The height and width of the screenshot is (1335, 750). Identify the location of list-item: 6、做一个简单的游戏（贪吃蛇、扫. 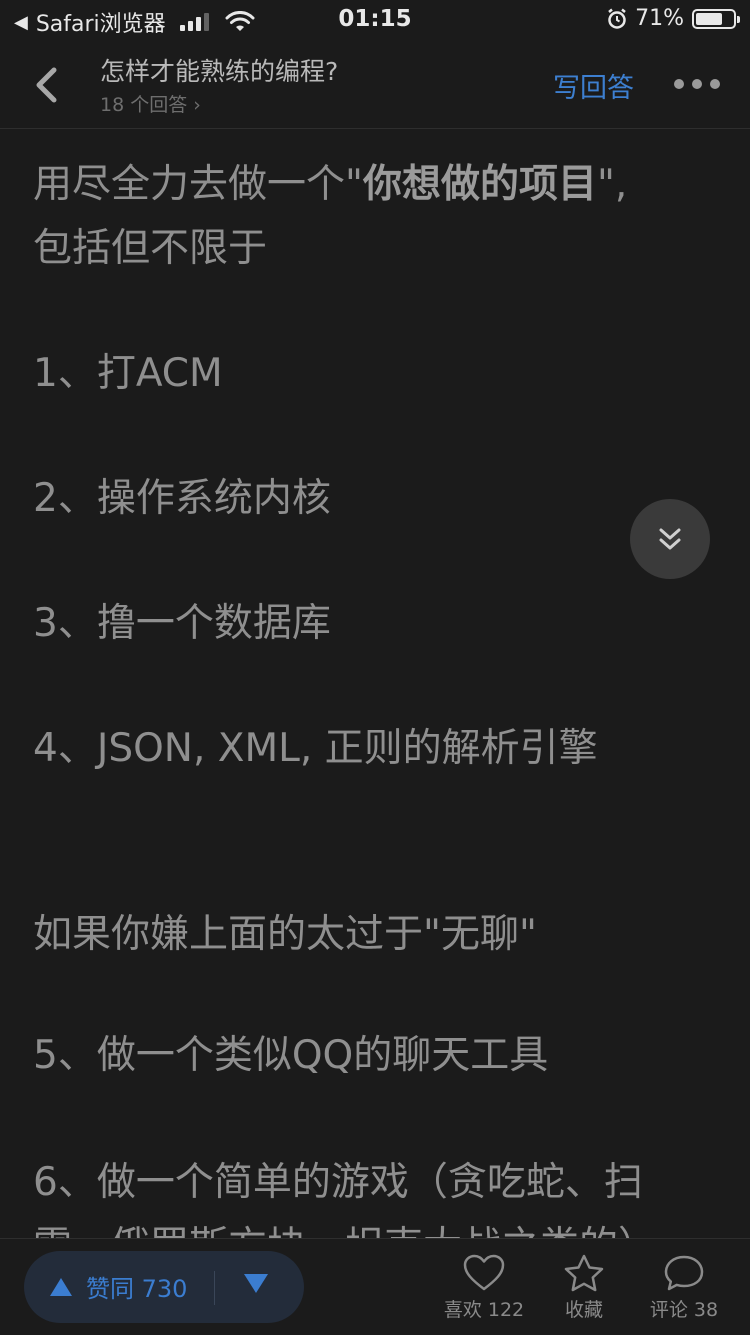
(338, 1182).